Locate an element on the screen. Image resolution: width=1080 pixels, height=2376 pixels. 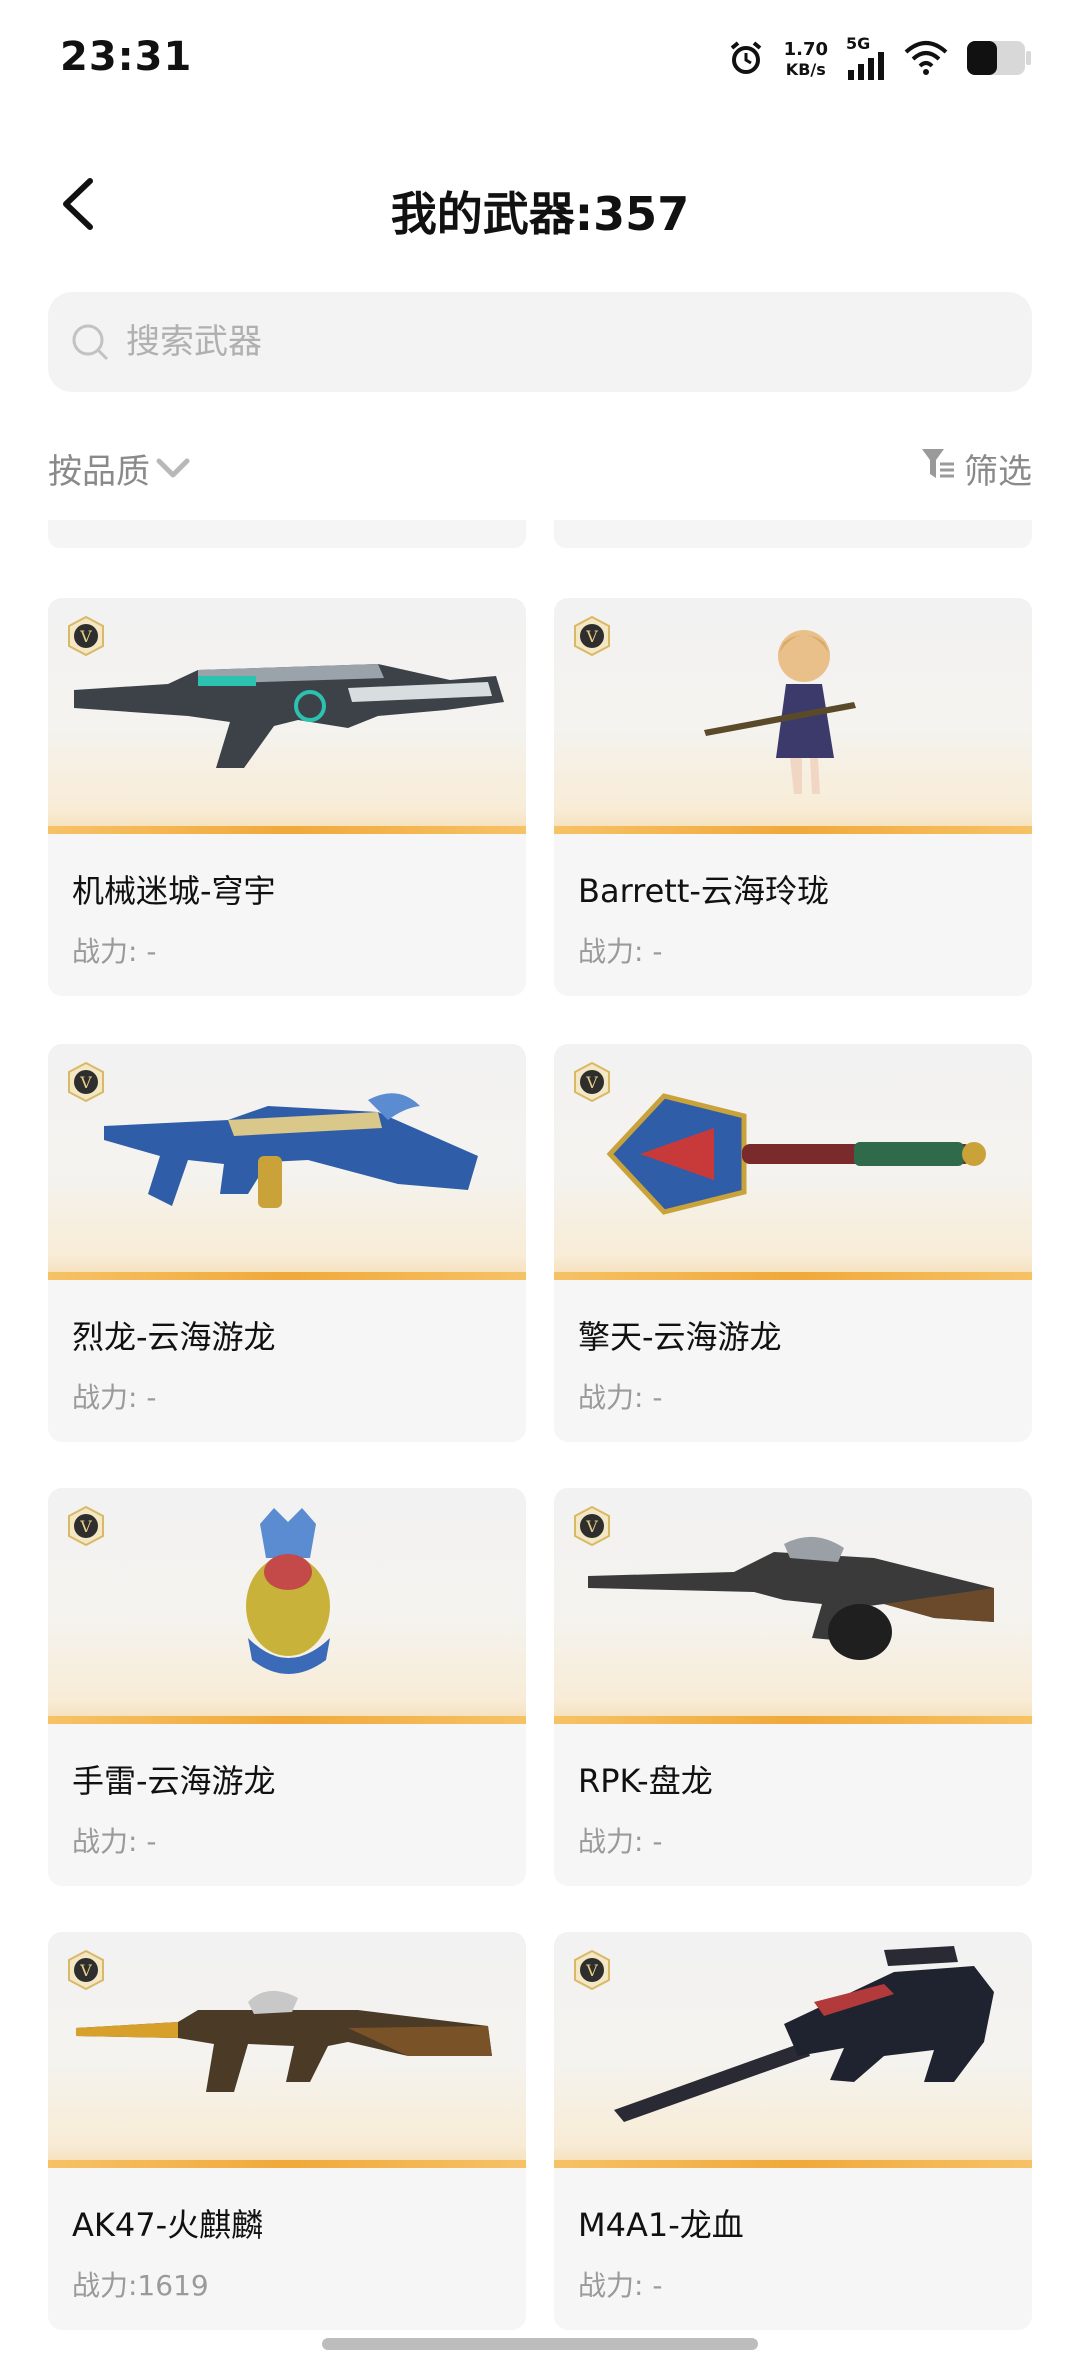
weapon-name: AK47-火麒麟 is located at coordinates (168, 2225).